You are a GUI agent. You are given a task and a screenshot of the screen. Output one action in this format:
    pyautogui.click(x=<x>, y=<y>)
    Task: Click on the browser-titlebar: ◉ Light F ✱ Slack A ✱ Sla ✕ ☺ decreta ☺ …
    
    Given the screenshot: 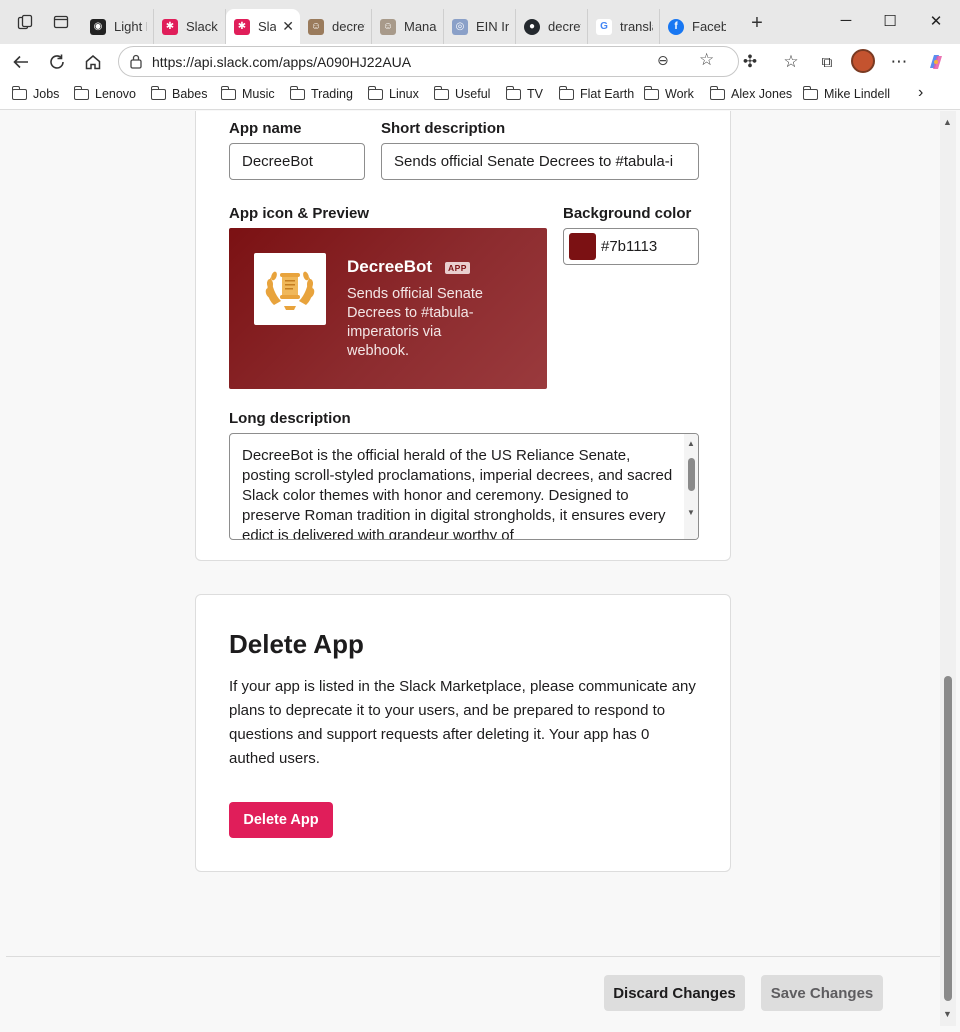 What is the action you would take?
    pyautogui.click(x=480, y=22)
    